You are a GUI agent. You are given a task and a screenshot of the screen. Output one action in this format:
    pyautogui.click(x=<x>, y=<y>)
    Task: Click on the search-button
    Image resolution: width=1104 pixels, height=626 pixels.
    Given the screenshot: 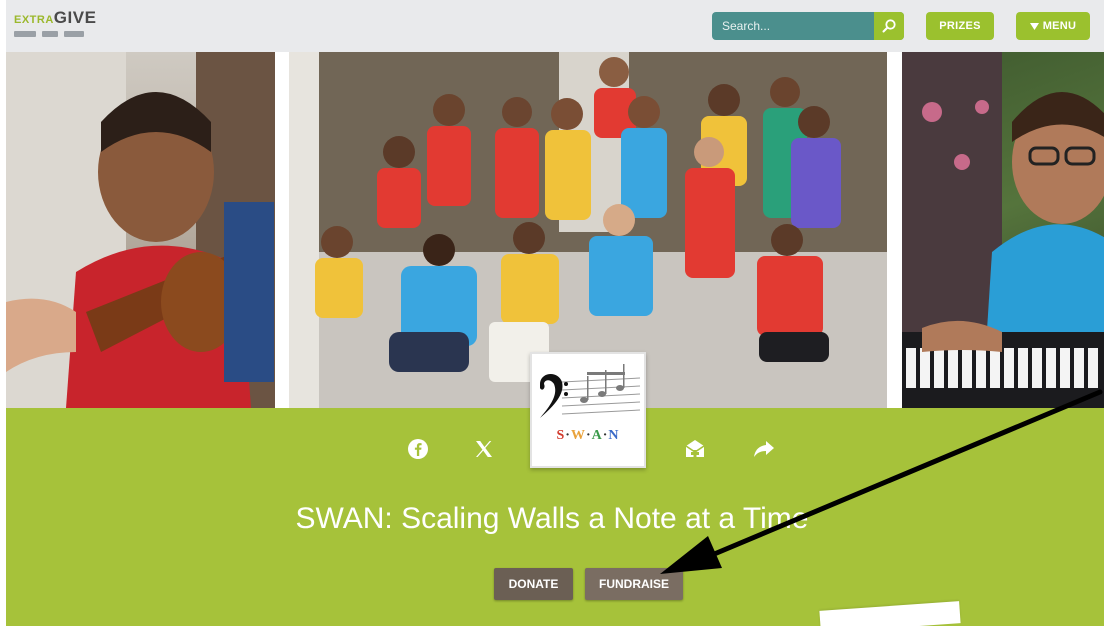 What is the action you would take?
    pyautogui.click(x=889, y=26)
    